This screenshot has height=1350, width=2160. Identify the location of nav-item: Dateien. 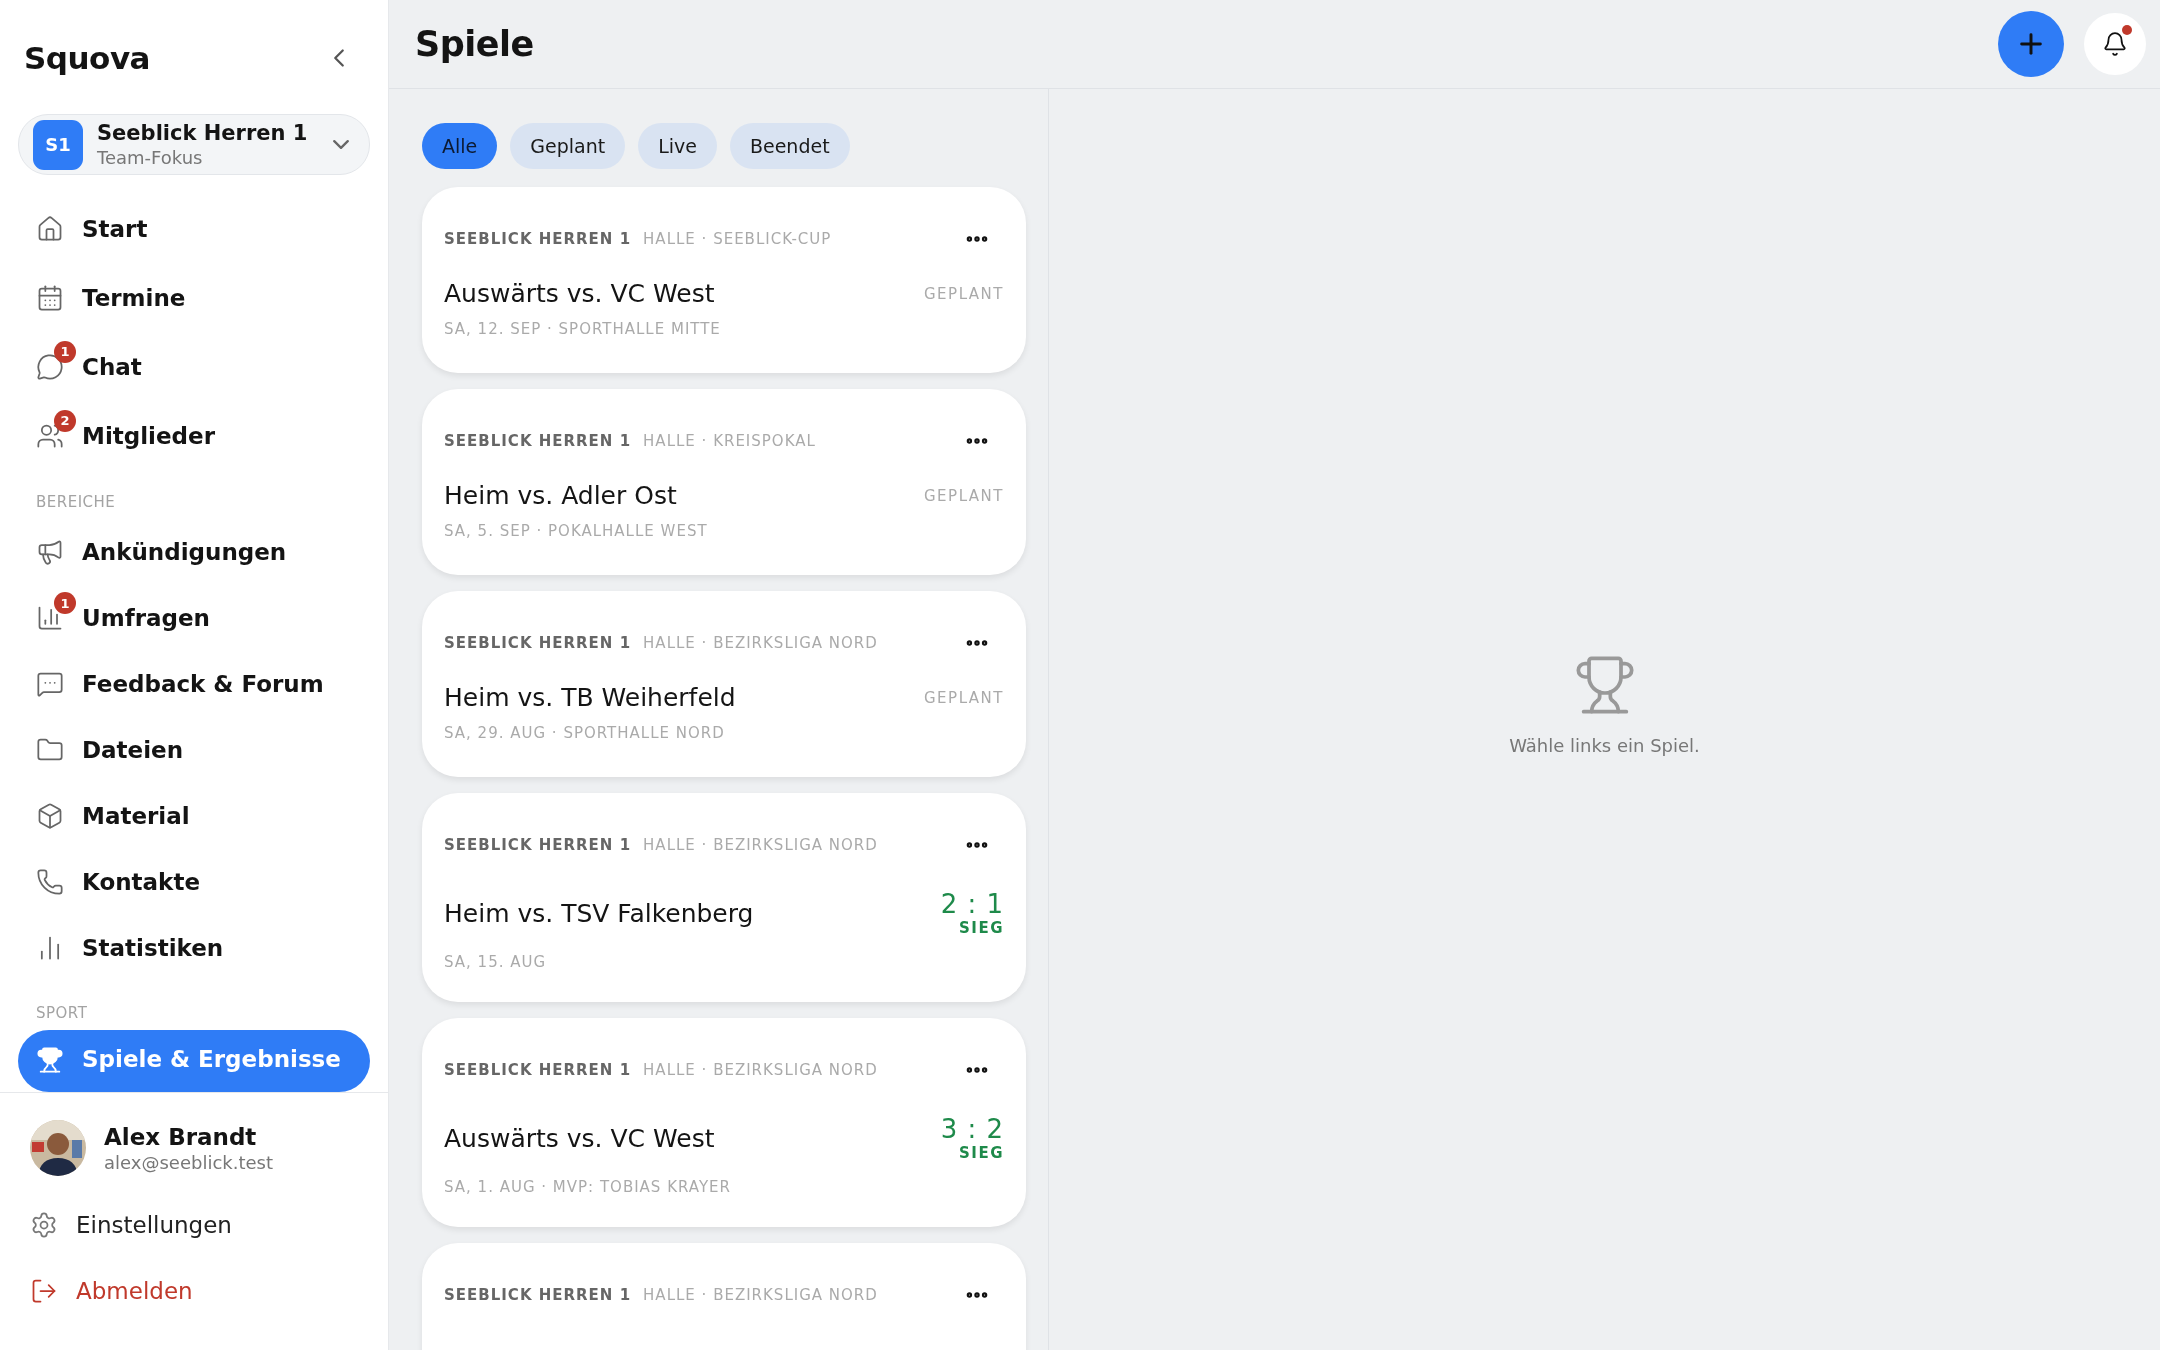
(194, 750).